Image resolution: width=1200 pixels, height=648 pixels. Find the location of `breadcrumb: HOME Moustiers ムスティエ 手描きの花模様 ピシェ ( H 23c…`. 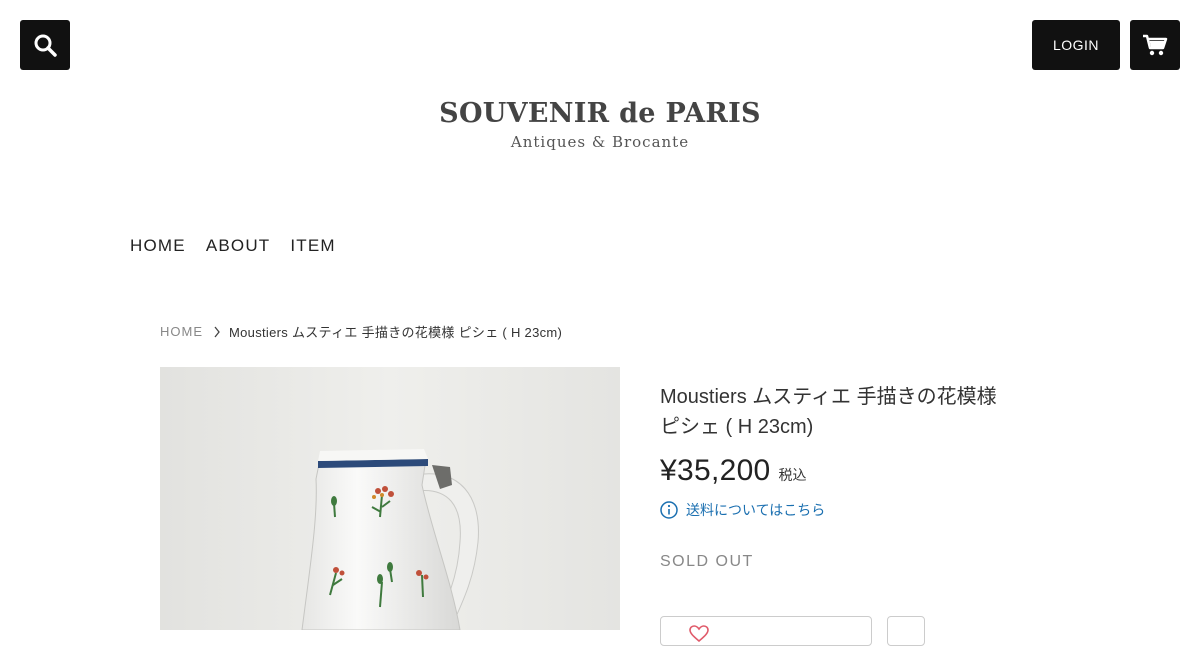

breadcrumb: HOME Moustiers ムスティエ 手描きの花模様 ピシェ ( H 23c… is located at coordinates (361, 331).